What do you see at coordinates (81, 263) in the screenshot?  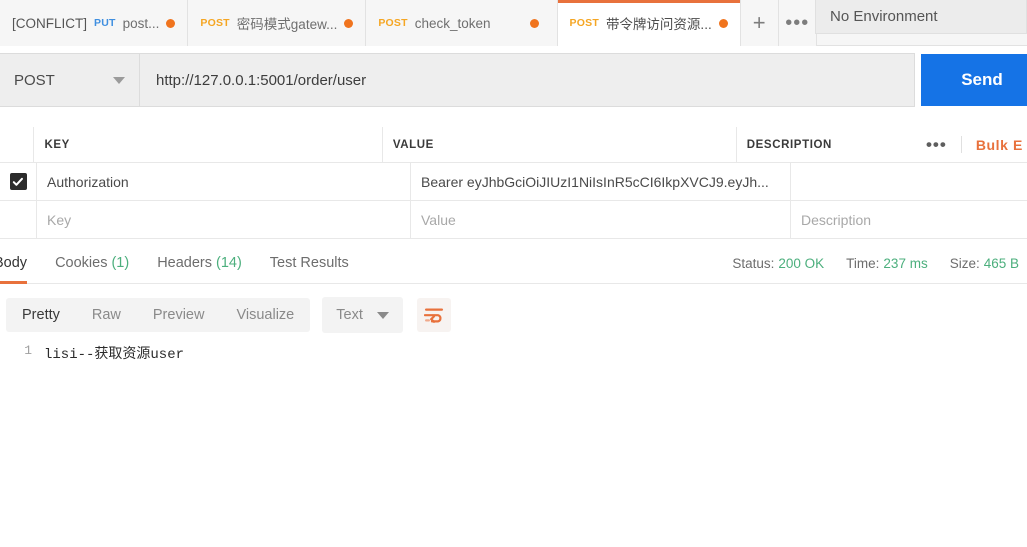 I see `response-tab-cookies-label: Cookies` at bounding box center [81, 263].